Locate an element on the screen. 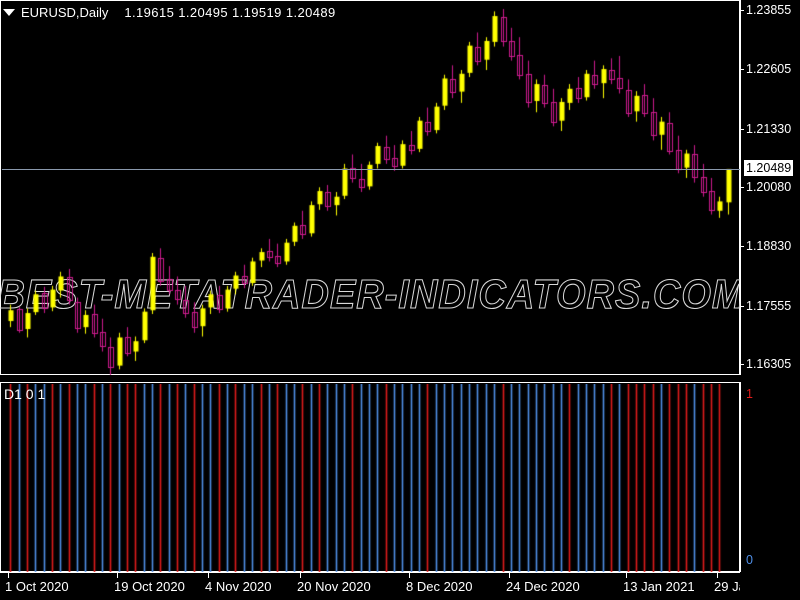 The image size is (800, 600). indicator-scale-bottom: 0 is located at coordinates (749, 560).